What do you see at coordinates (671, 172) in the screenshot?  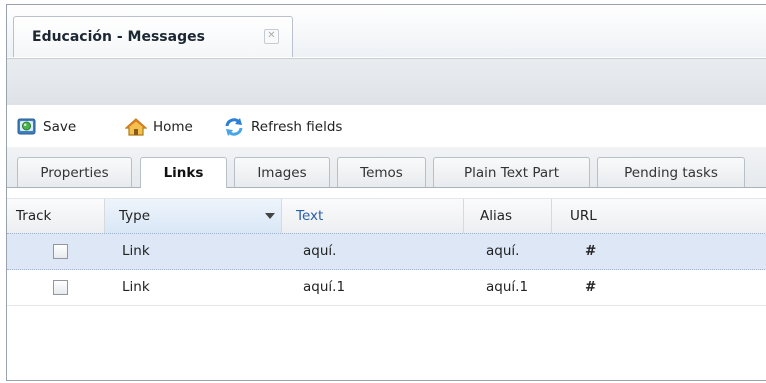 I see `tab-pending-tasks: Pending tasks` at bounding box center [671, 172].